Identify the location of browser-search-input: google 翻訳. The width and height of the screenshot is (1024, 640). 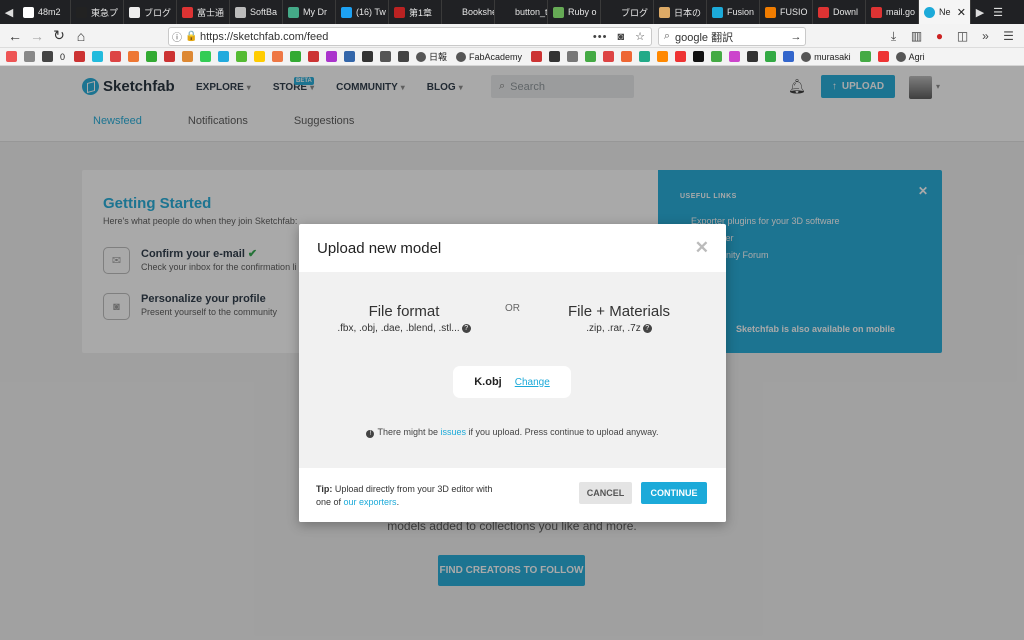
(731, 37).